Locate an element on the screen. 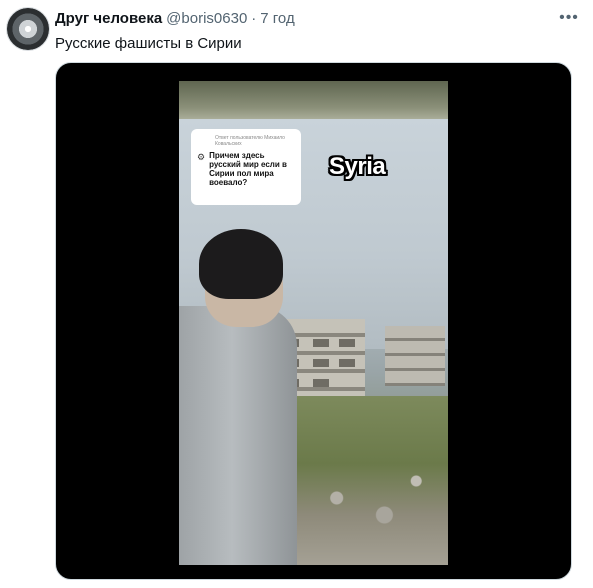 The image size is (593, 588). user-handle: @boris0630 is located at coordinates (206, 18).